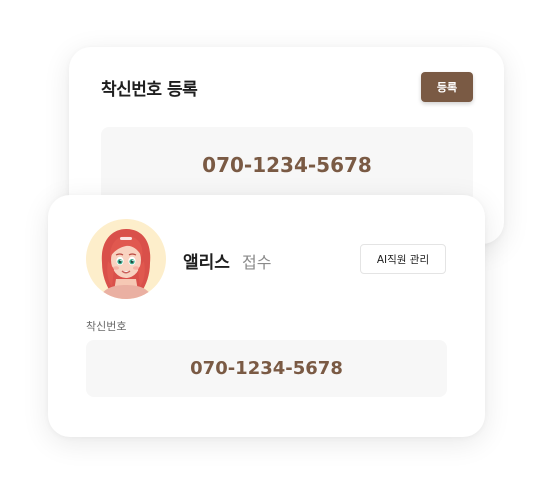 This screenshot has width=553, height=485. What do you see at coordinates (266, 368) in the screenshot?
I see `forwarding-number-field: 070-1234-5678` at bounding box center [266, 368].